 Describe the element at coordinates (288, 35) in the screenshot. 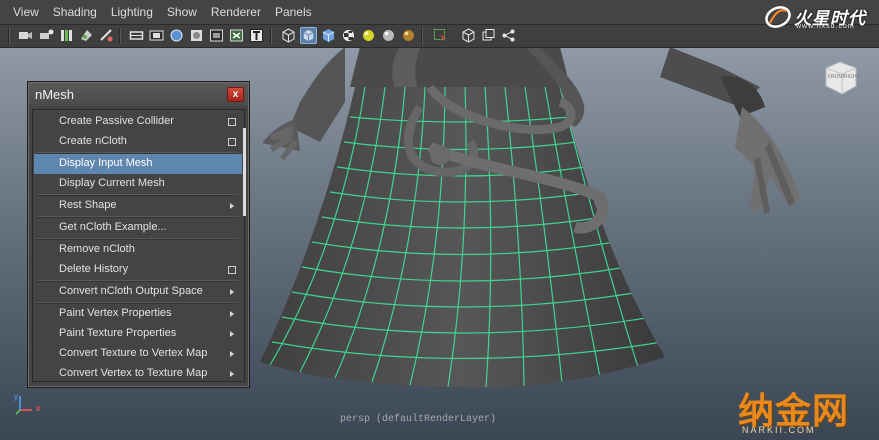

I see `wireframe-cube-icon` at that location.